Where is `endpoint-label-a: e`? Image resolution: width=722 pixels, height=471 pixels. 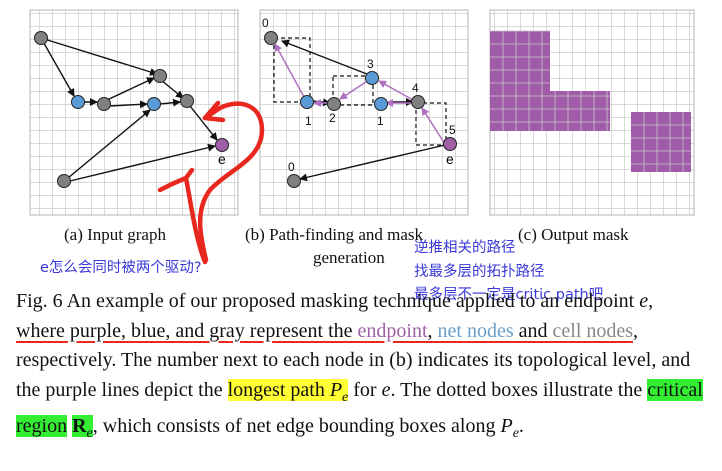
endpoint-label-a: e is located at coordinates (222, 159).